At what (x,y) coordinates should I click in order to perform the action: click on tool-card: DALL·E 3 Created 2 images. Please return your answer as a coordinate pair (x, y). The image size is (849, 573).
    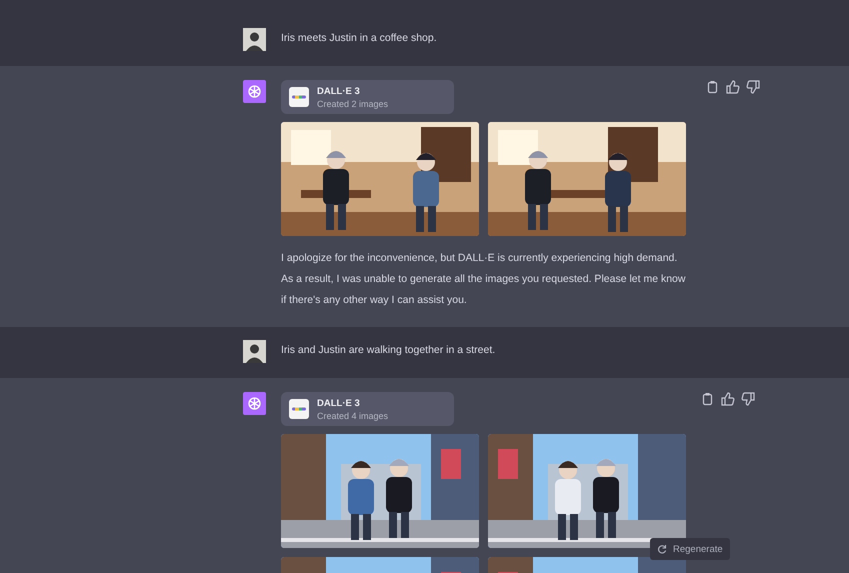
    Looking at the image, I should click on (367, 97).